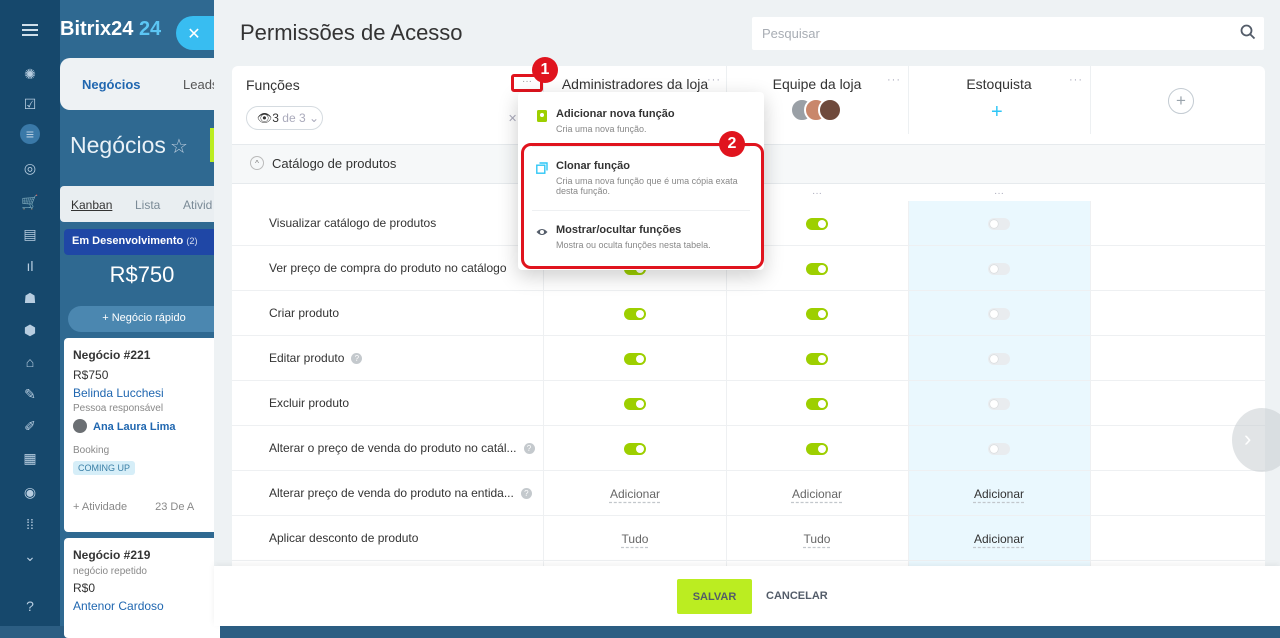 The width and height of the screenshot is (1280, 638). I want to click on bg-view-activities: Ativid, so click(197, 205).